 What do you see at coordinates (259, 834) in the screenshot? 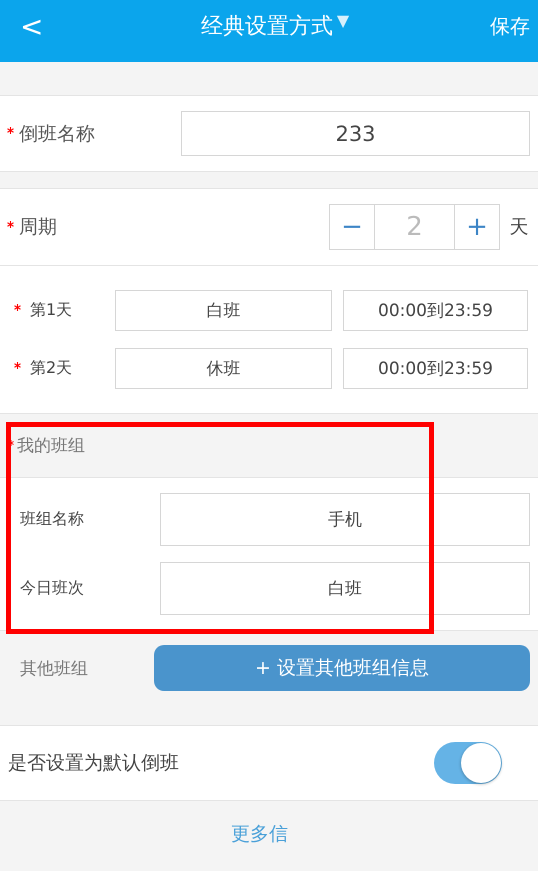
I see `more-link: 更多信` at bounding box center [259, 834].